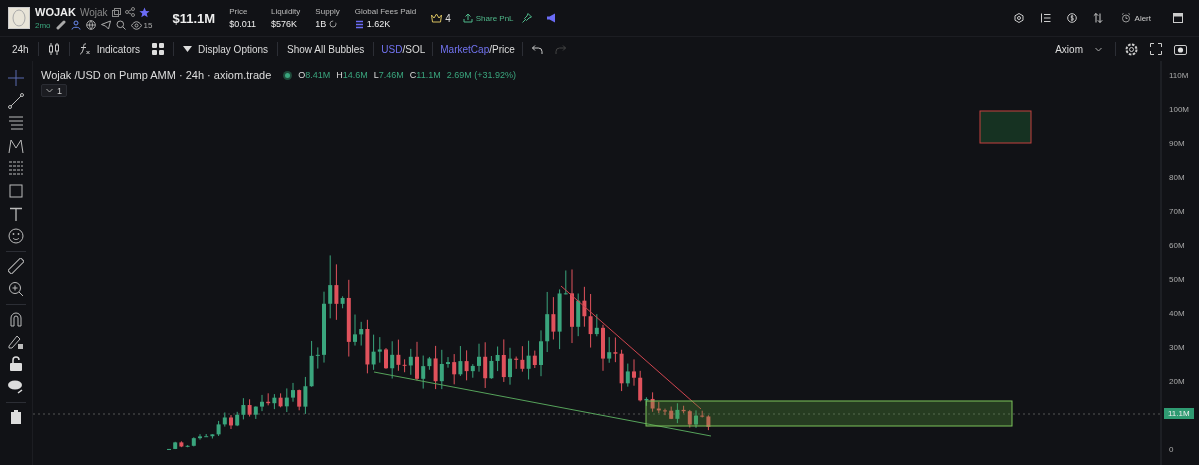 This screenshot has width=1199, height=465. I want to click on axis-label: 110M, so click(1179, 75).